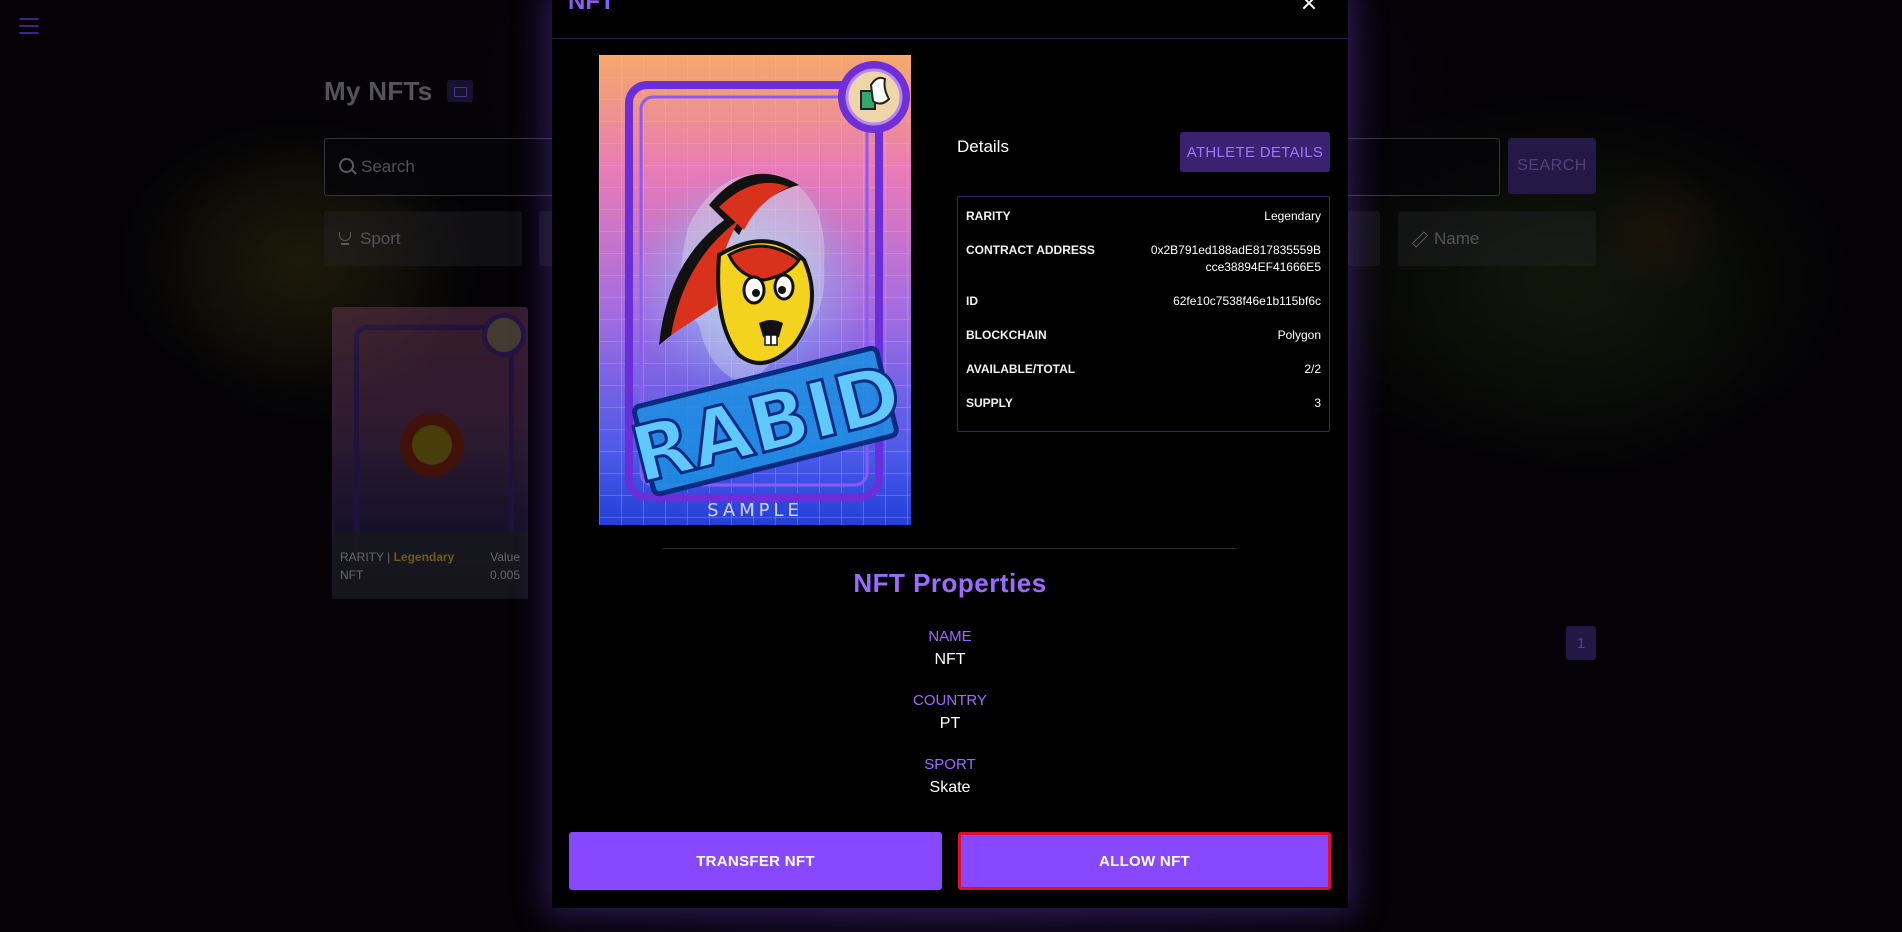 The image size is (1902, 932). I want to click on property-value-sport: Skate, so click(950, 787).